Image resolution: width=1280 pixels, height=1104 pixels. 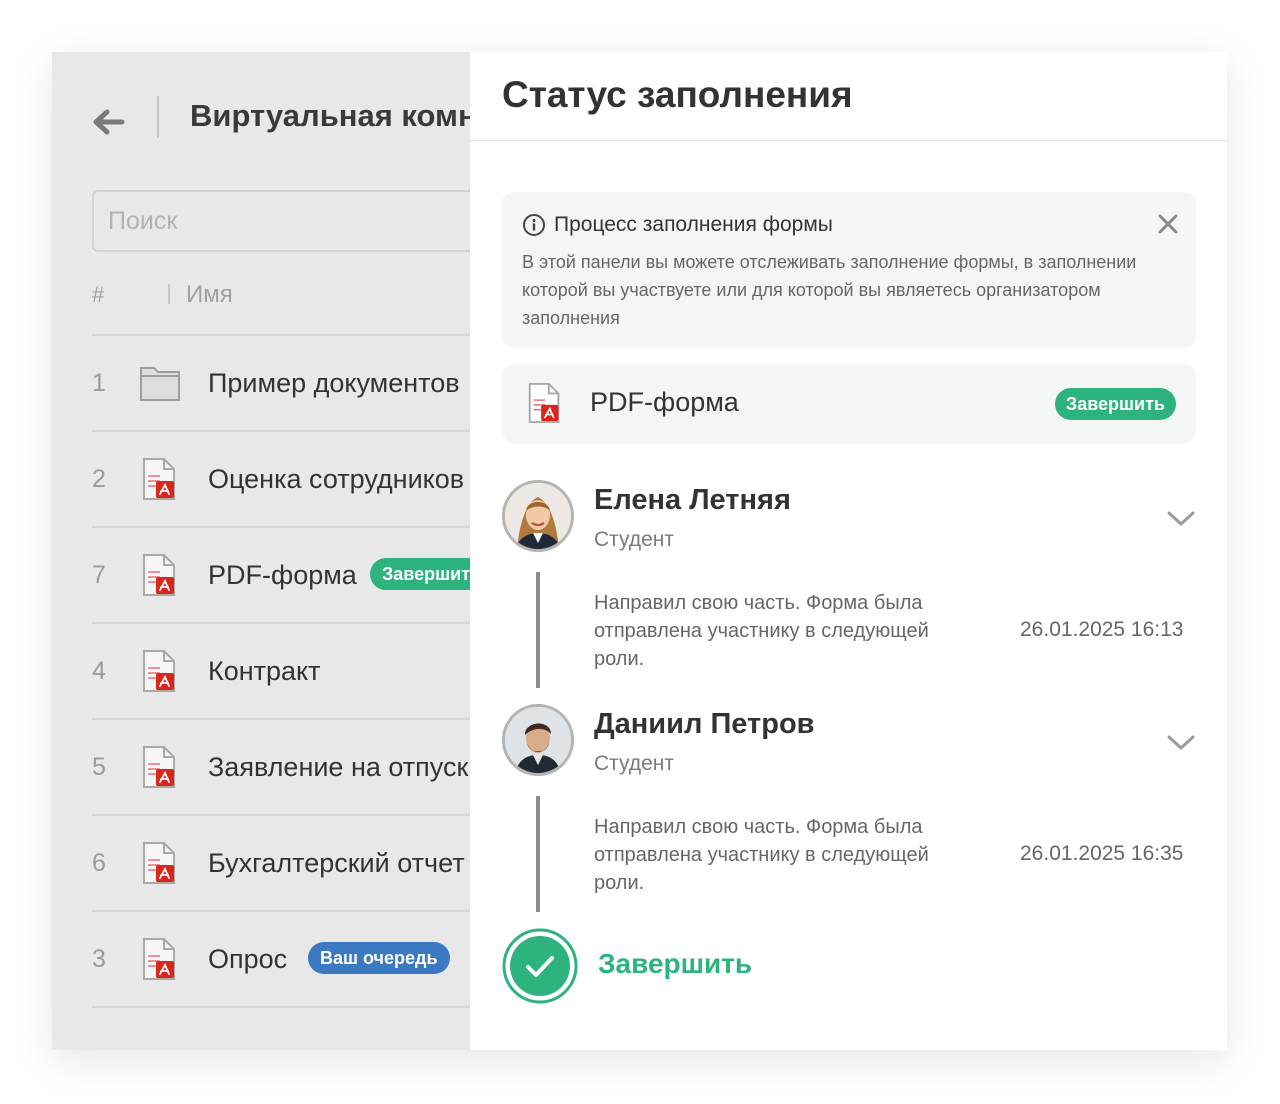 I want to click on table-row: 3 Опрос Ваш очередь, so click(x=281, y=959).